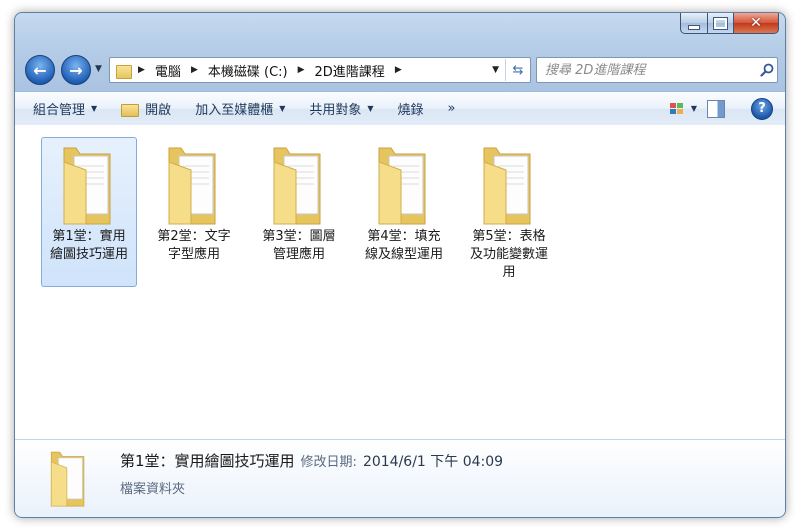 This screenshot has height=528, width=800. What do you see at coordinates (716, 108) in the screenshot?
I see `preview-pane-icon` at bounding box center [716, 108].